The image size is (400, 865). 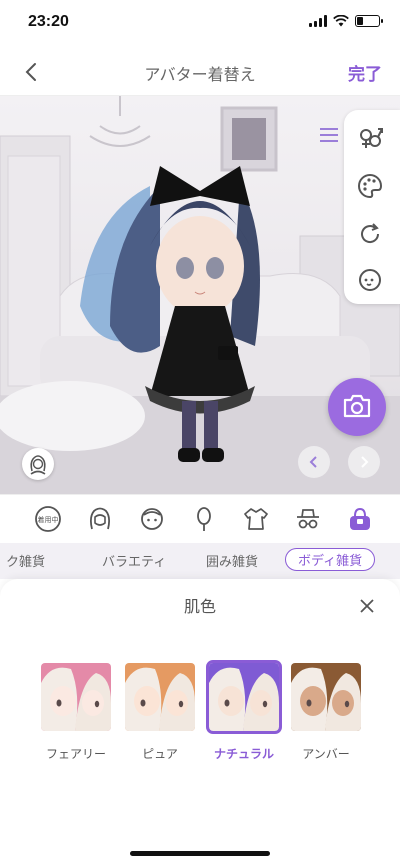 I want to click on next-arrow-button, so click(x=364, y=462).